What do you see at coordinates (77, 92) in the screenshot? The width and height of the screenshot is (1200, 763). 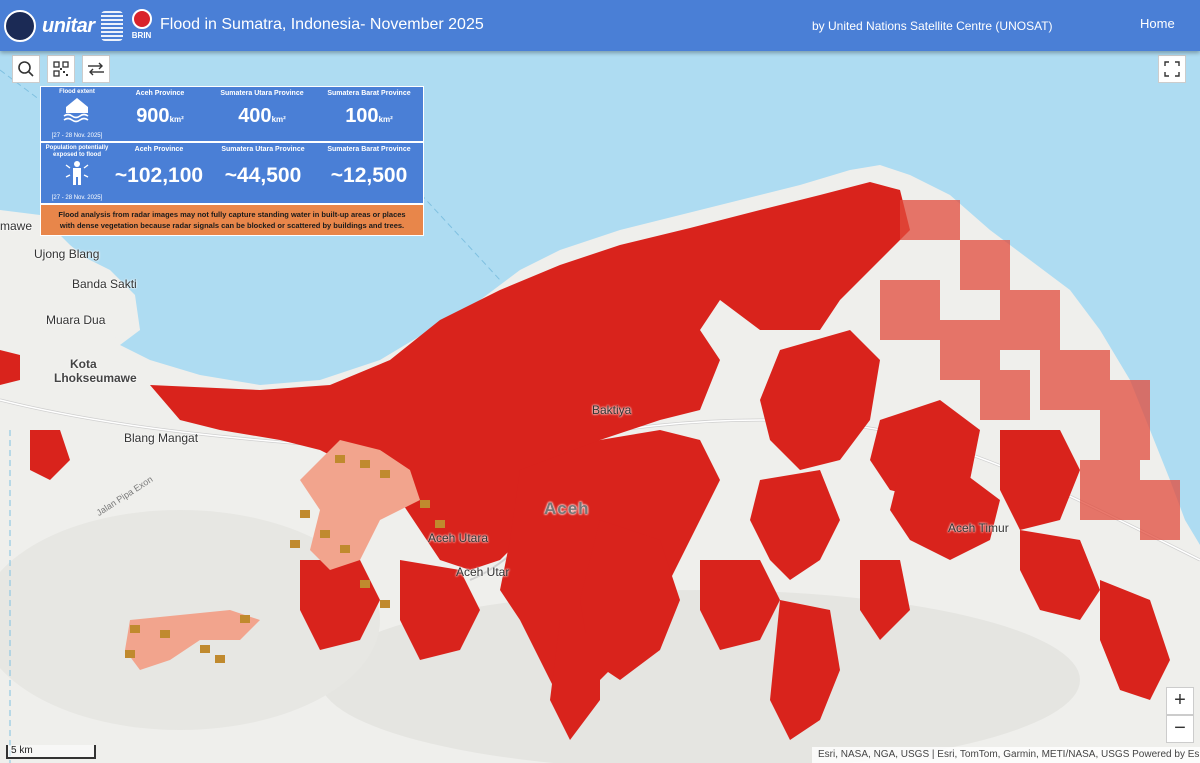 I see `flood-extent-label: Flood extent` at bounding box center [77, 92].